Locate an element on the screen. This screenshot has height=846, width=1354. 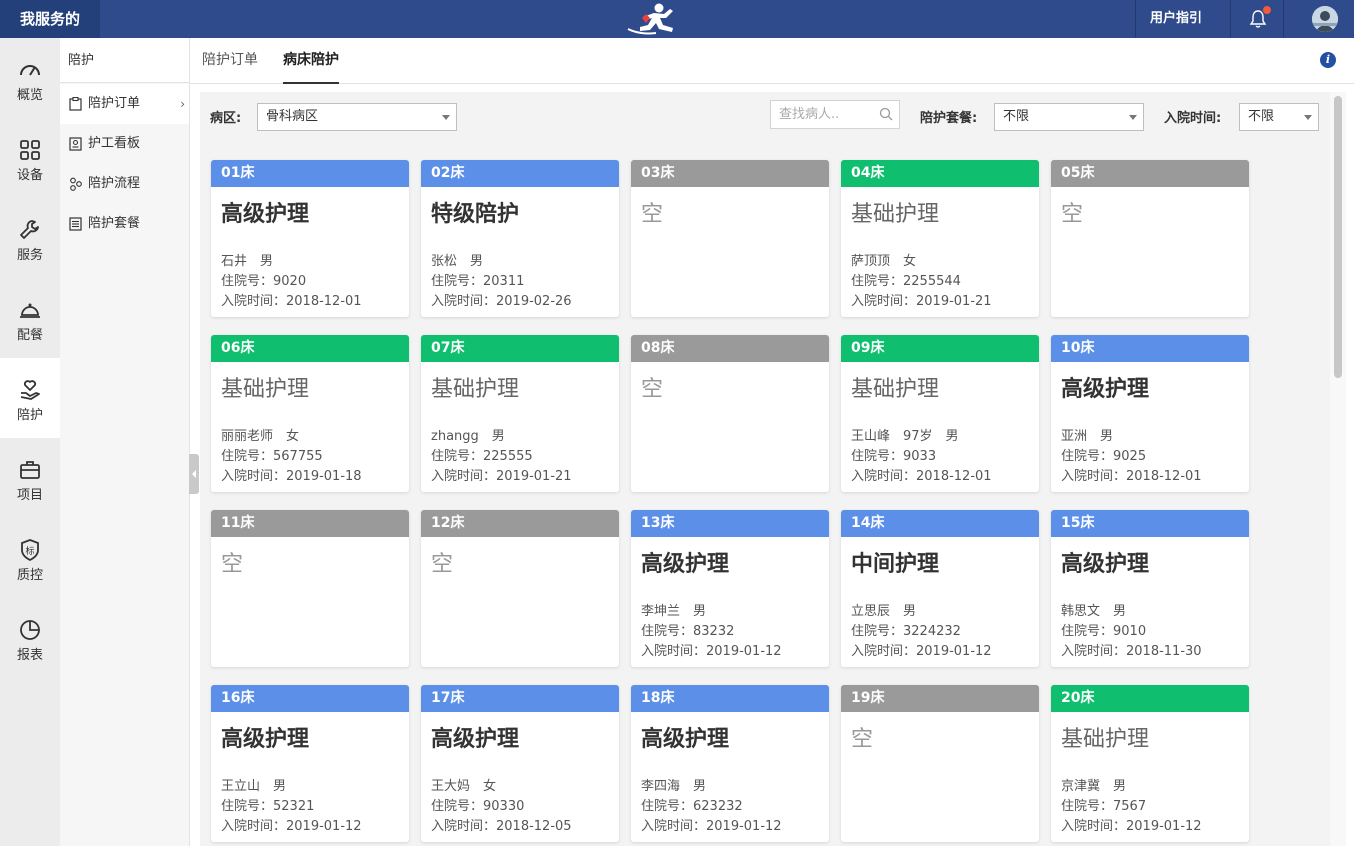
nav-escort: 陪护 is located at coordinates (30, 398).